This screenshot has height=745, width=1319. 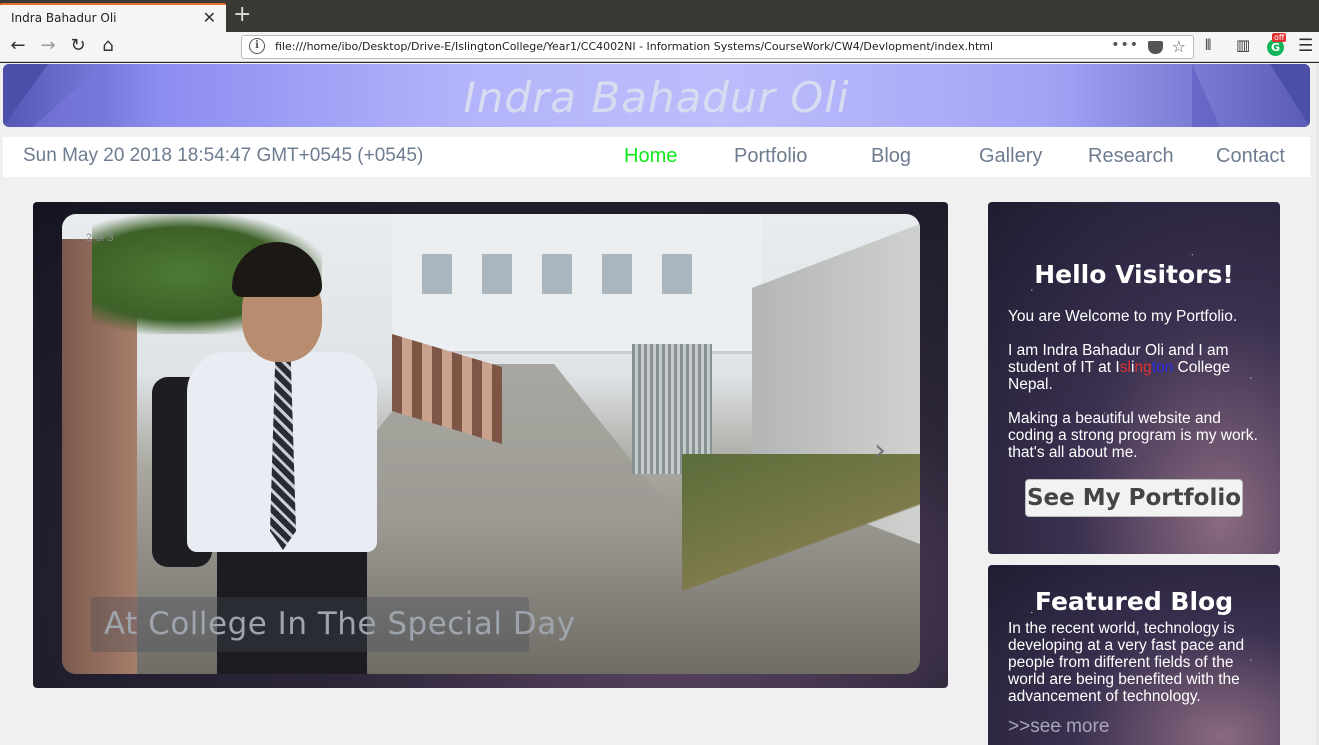 I want to click on reload-icon: ↻, so click(x=78, y=46).